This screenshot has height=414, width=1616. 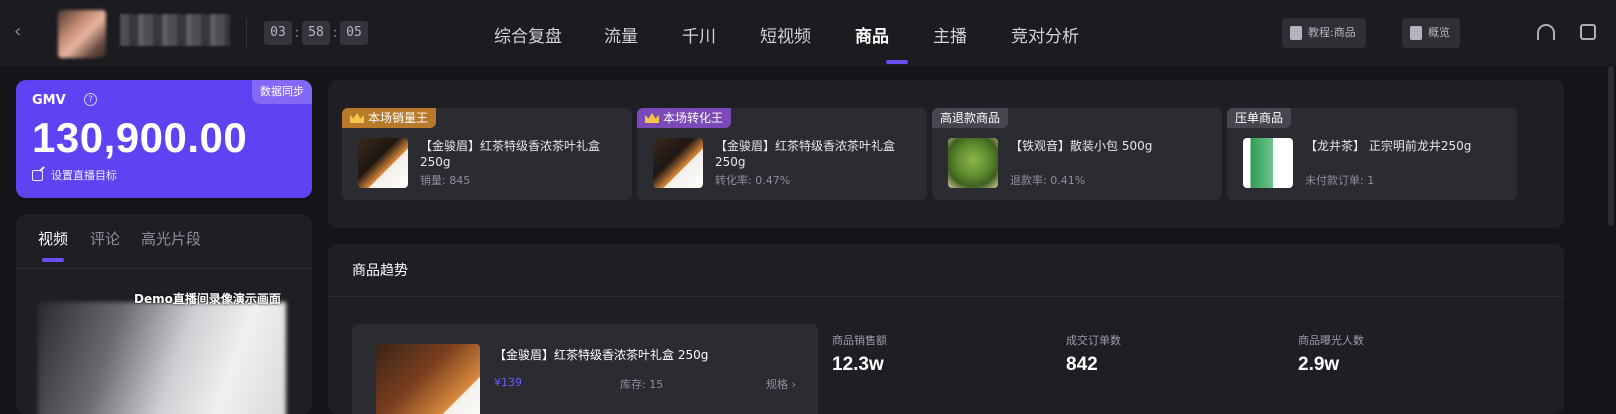 I want to click on kpi-value: 842, so click(x=1082, y=364).